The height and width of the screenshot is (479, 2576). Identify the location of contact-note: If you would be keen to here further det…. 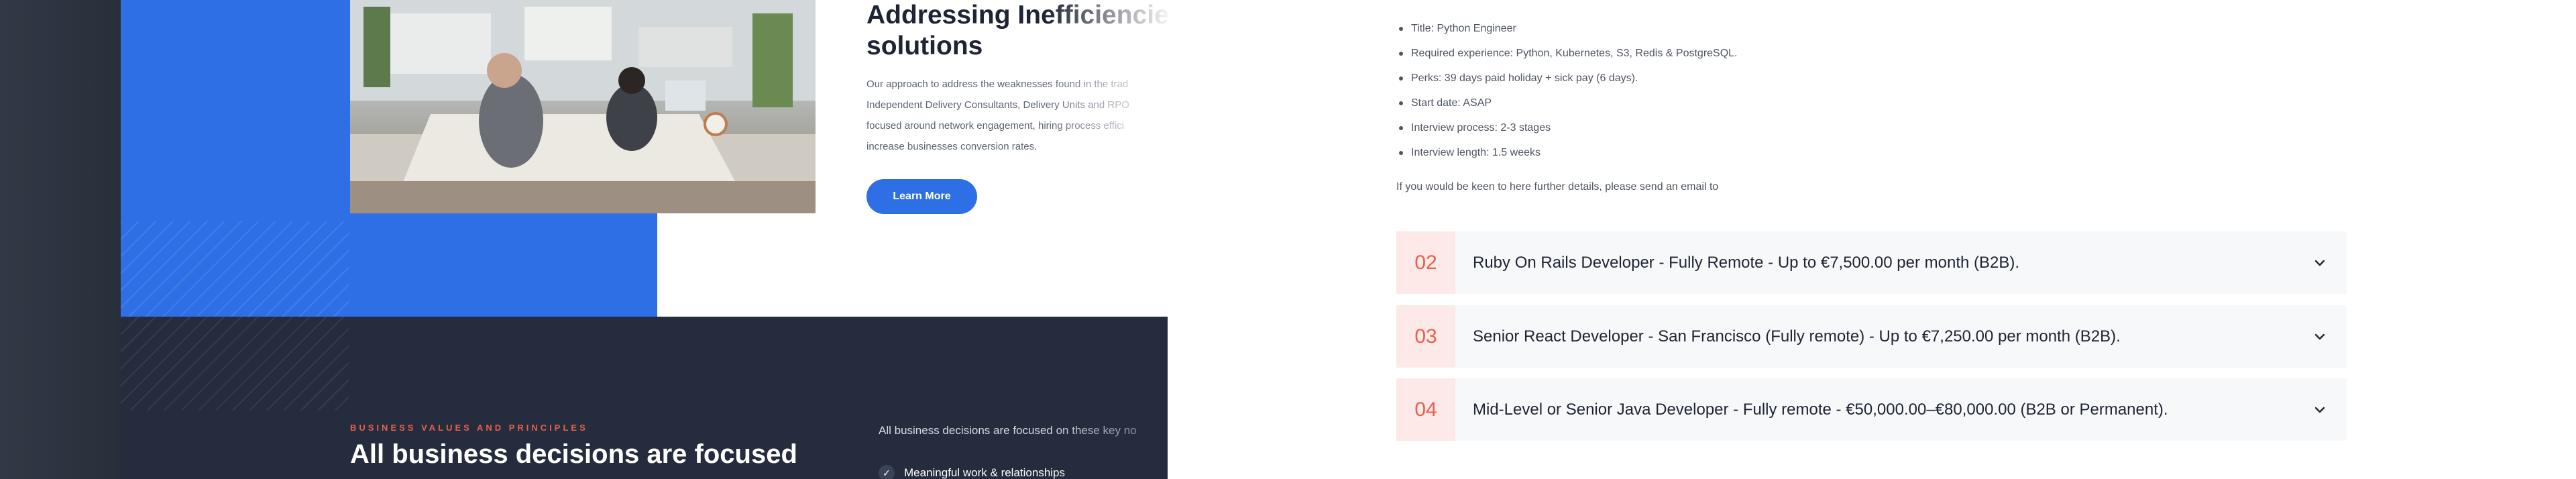
(1557, 187).